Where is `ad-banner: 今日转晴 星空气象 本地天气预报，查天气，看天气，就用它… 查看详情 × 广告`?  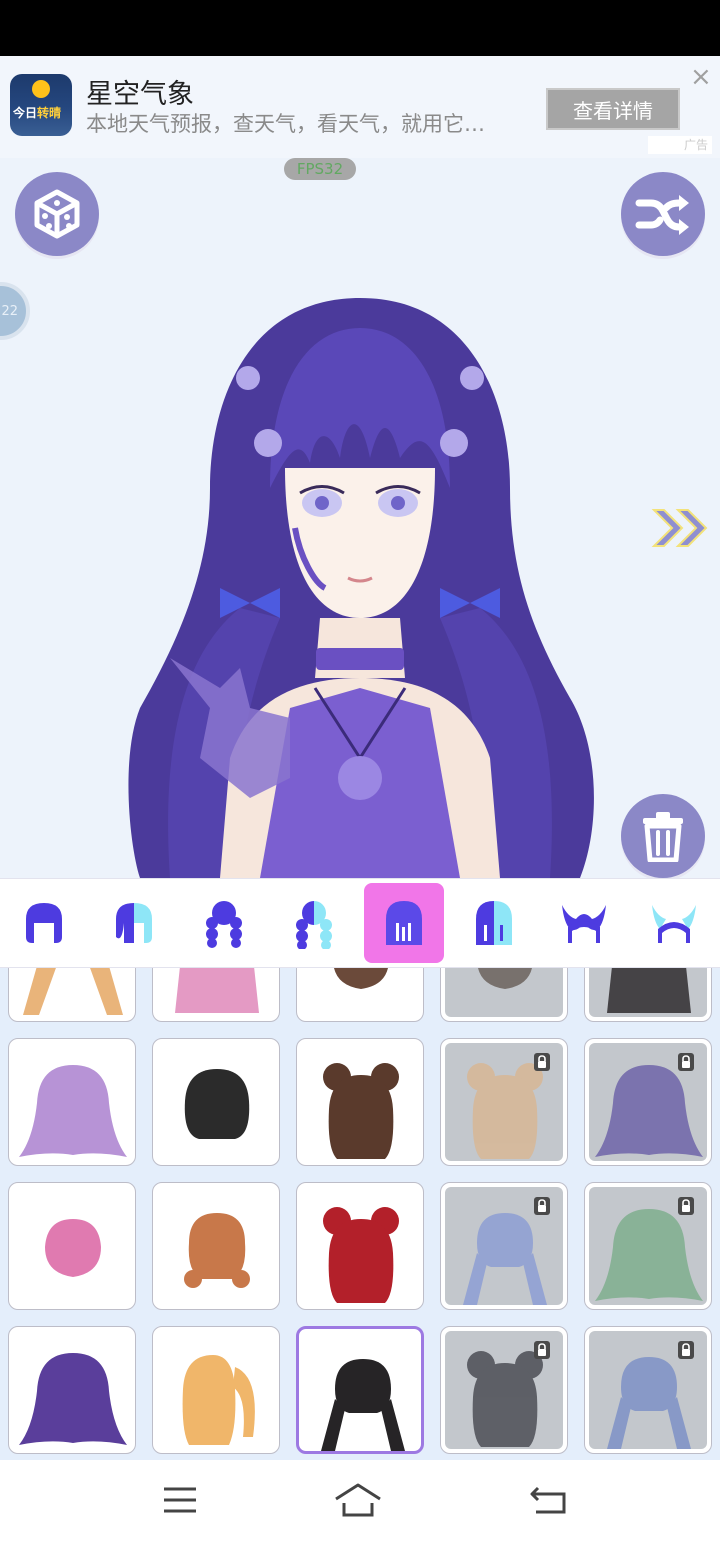
ad-banner: 今日转晴 星空气象 本地天气预报，查天气，看天气，就用它… 查看详情 × 广告 is located at coordinates (360, 107).